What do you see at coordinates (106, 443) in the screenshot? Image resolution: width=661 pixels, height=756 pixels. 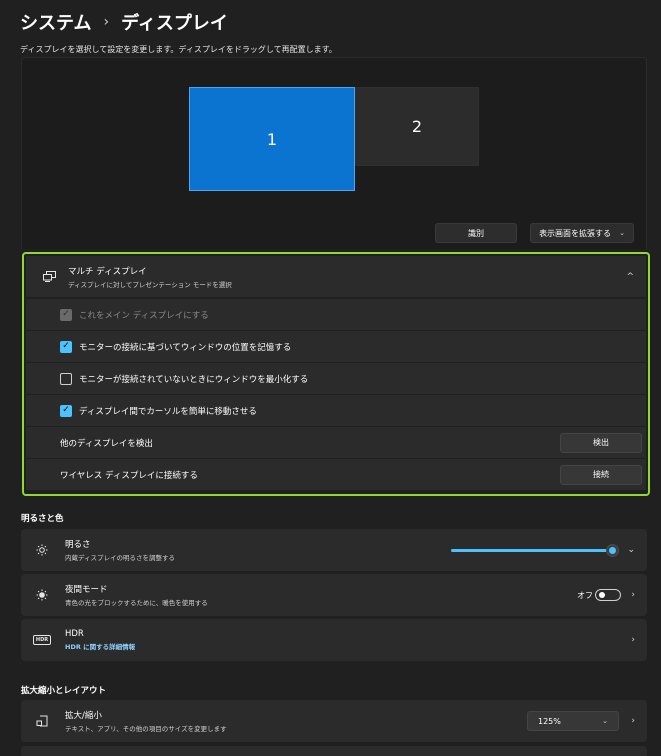 I see `detect-displays-label: 他のディスプレイを検出` at bounding box center [106, 443].